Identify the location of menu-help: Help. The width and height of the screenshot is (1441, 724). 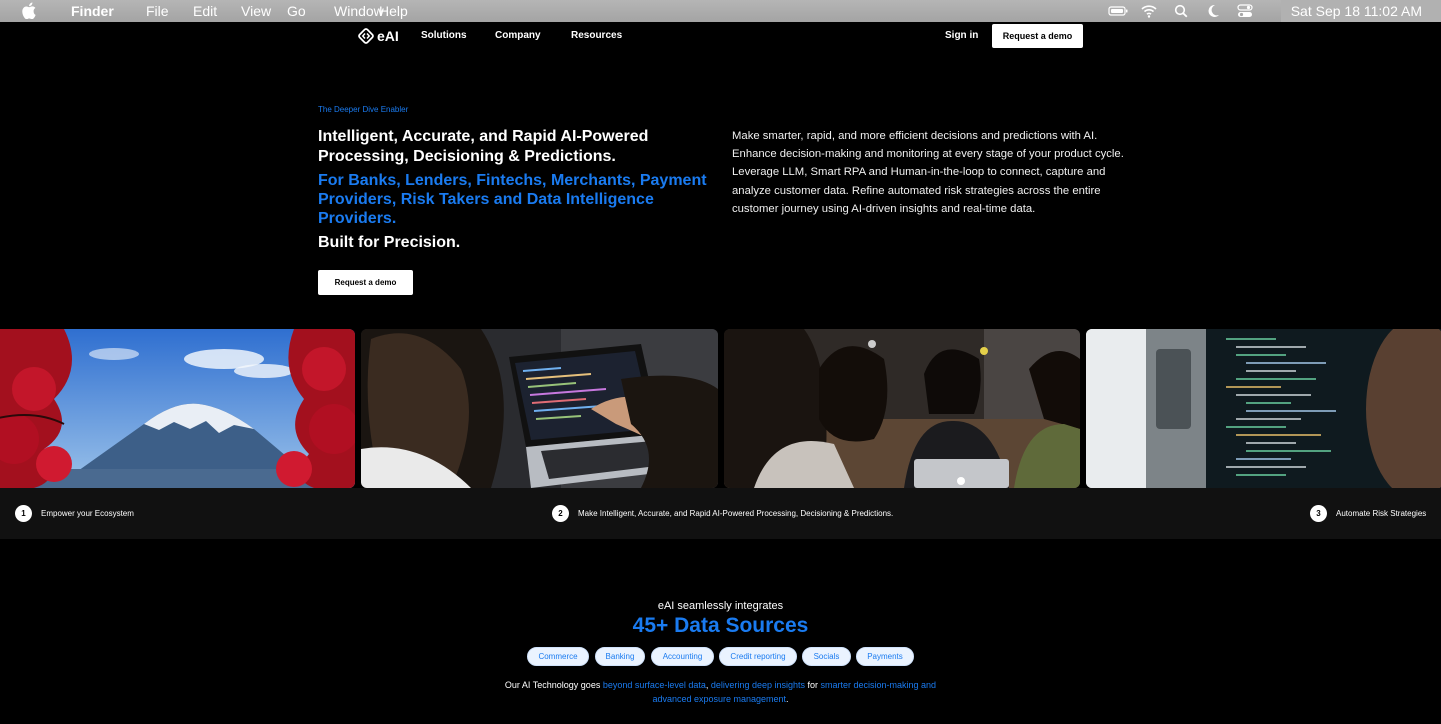
(393, 11).